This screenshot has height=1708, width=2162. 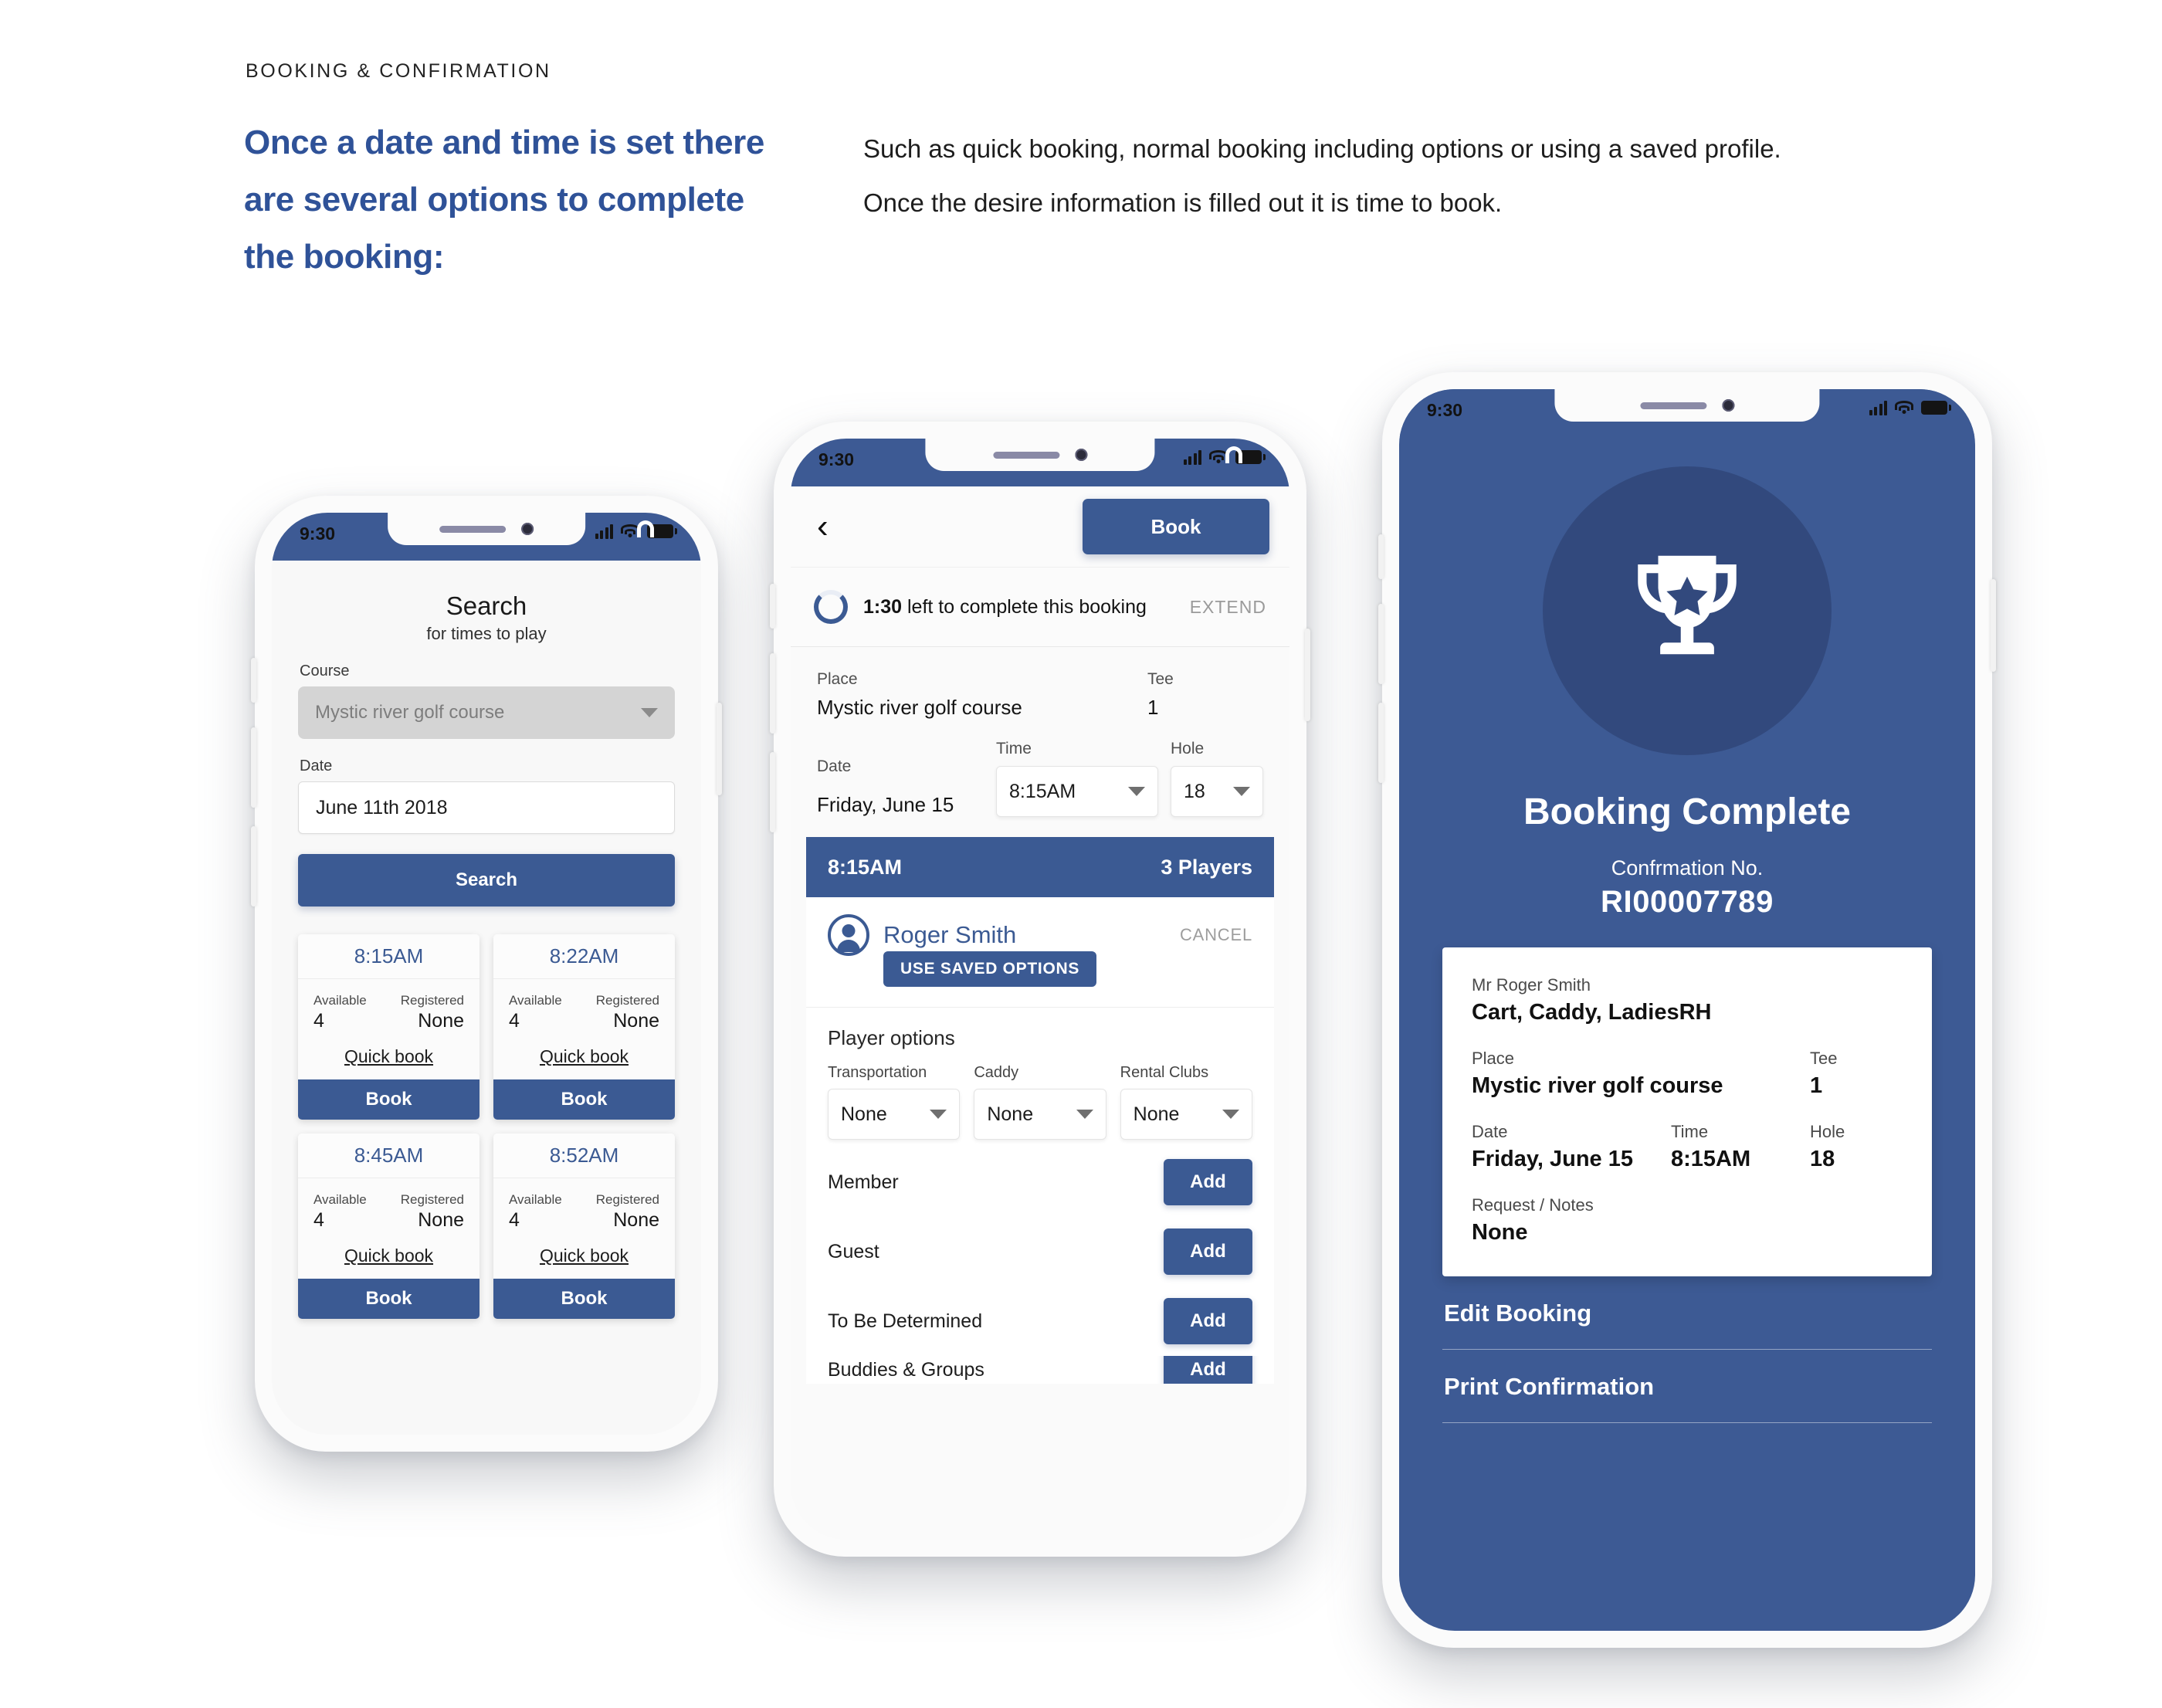 I want to click on add-member-button: Add, so click(x=1208, y=1182).